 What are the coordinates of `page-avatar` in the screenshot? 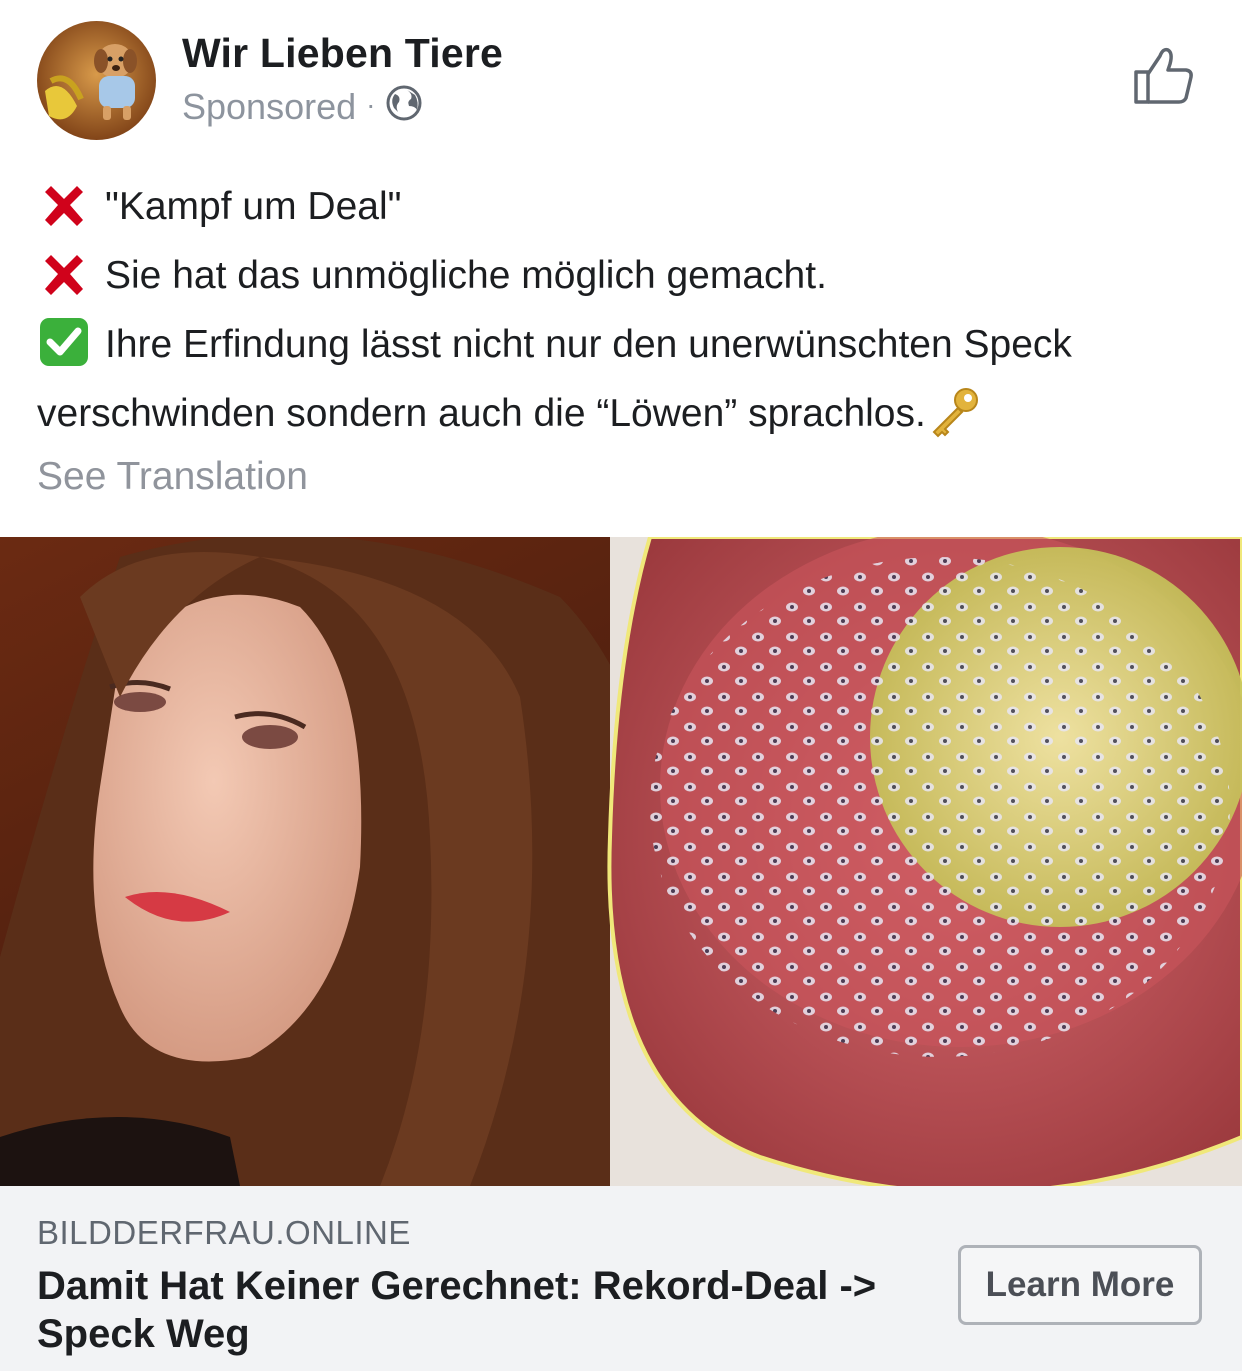 It's located at (96, 80).